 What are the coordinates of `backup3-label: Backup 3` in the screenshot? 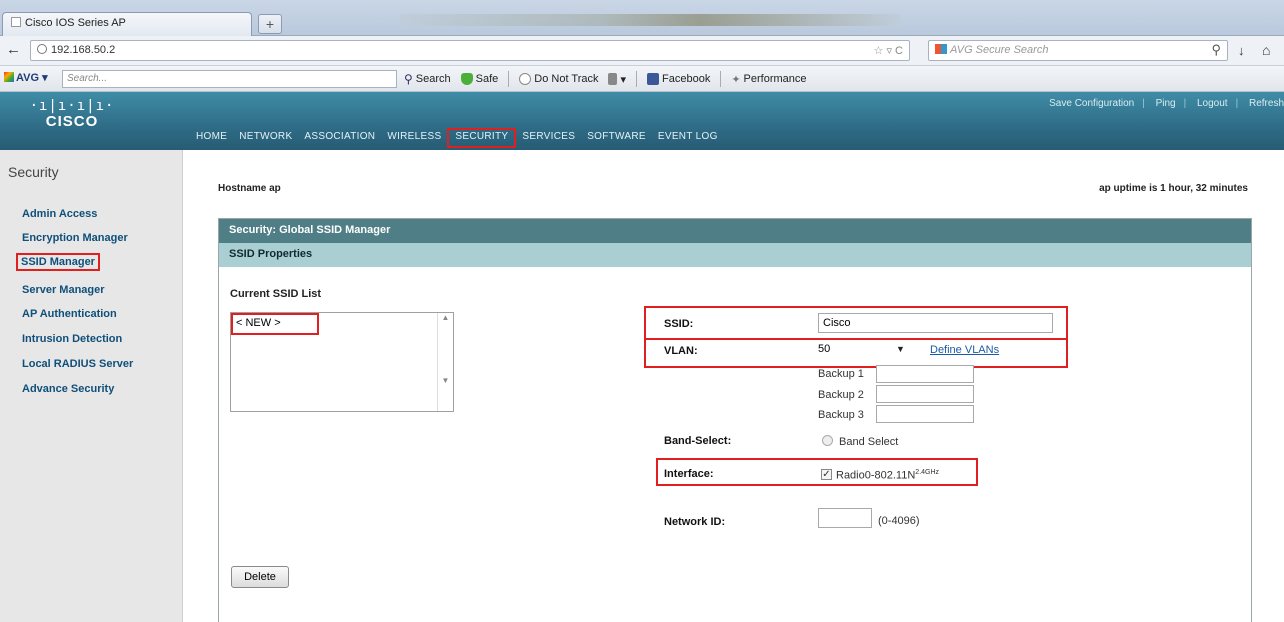 It's located at (841, 415).